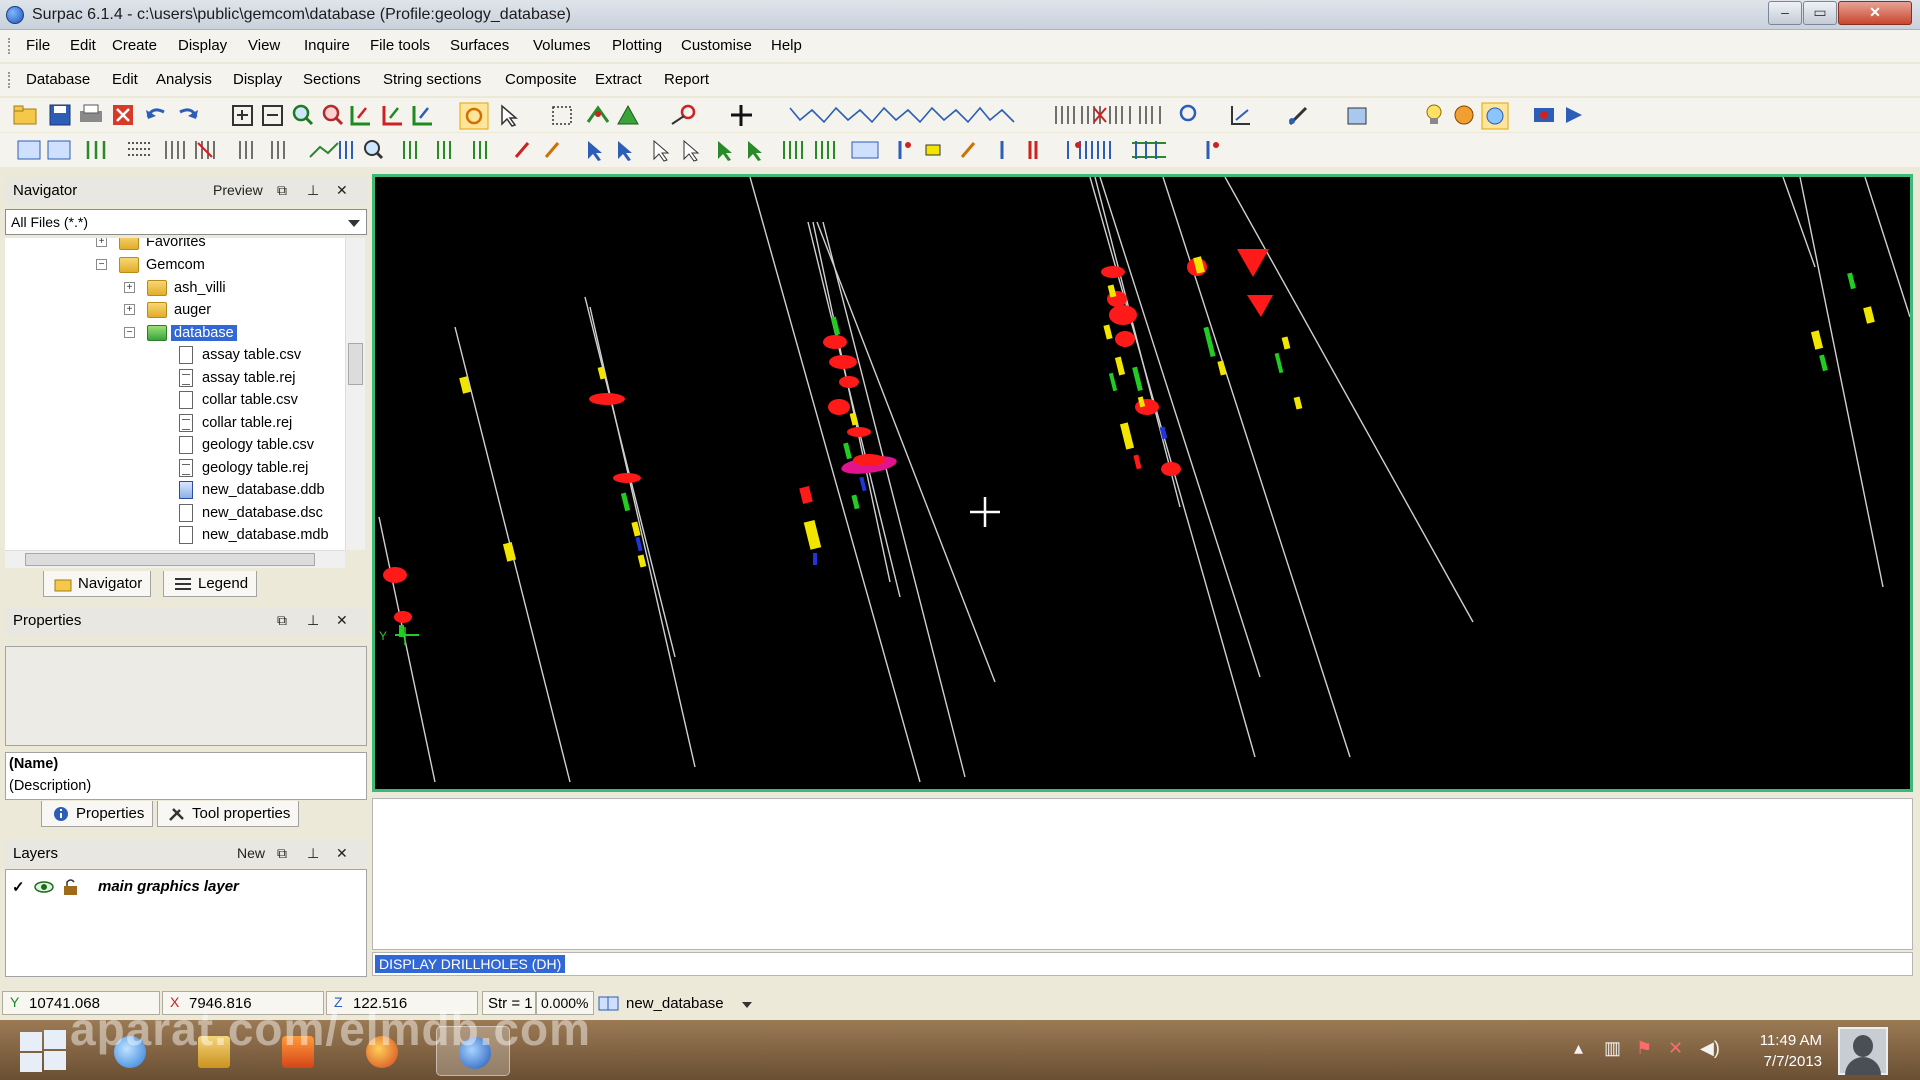  I want to click on active-database-select: new_database, so click(677, 1004).